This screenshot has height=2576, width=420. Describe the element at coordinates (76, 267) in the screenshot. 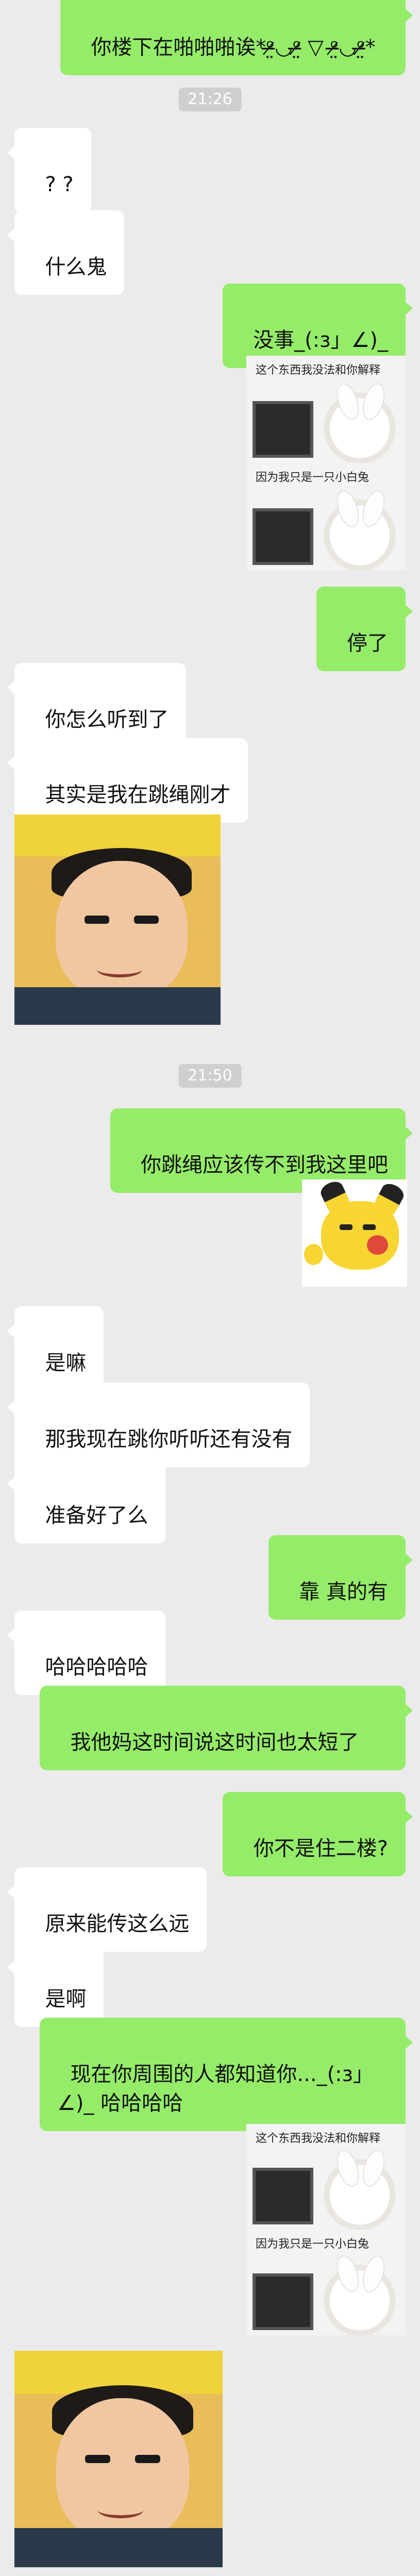

I see `message-text: 什么鬼` at that location.